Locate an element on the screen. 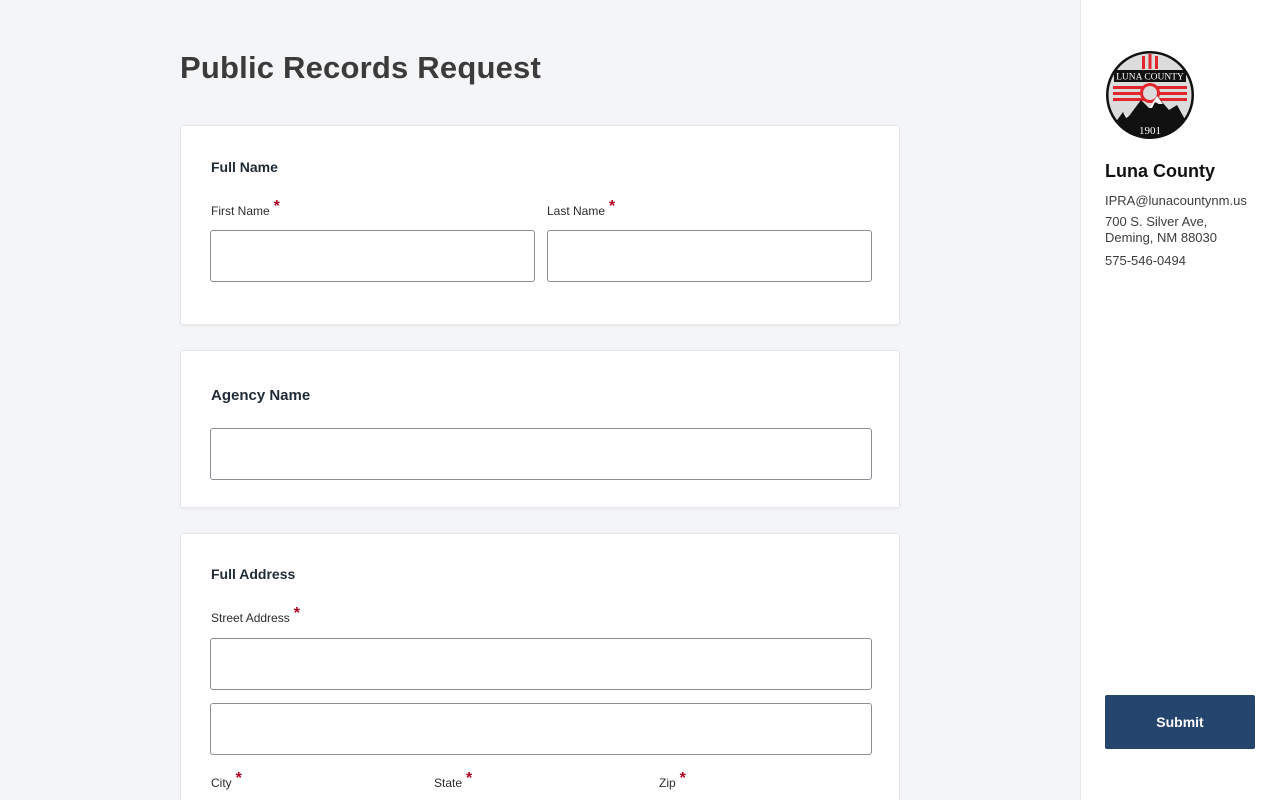  city-label: City * is located at coordinates (226, 781).